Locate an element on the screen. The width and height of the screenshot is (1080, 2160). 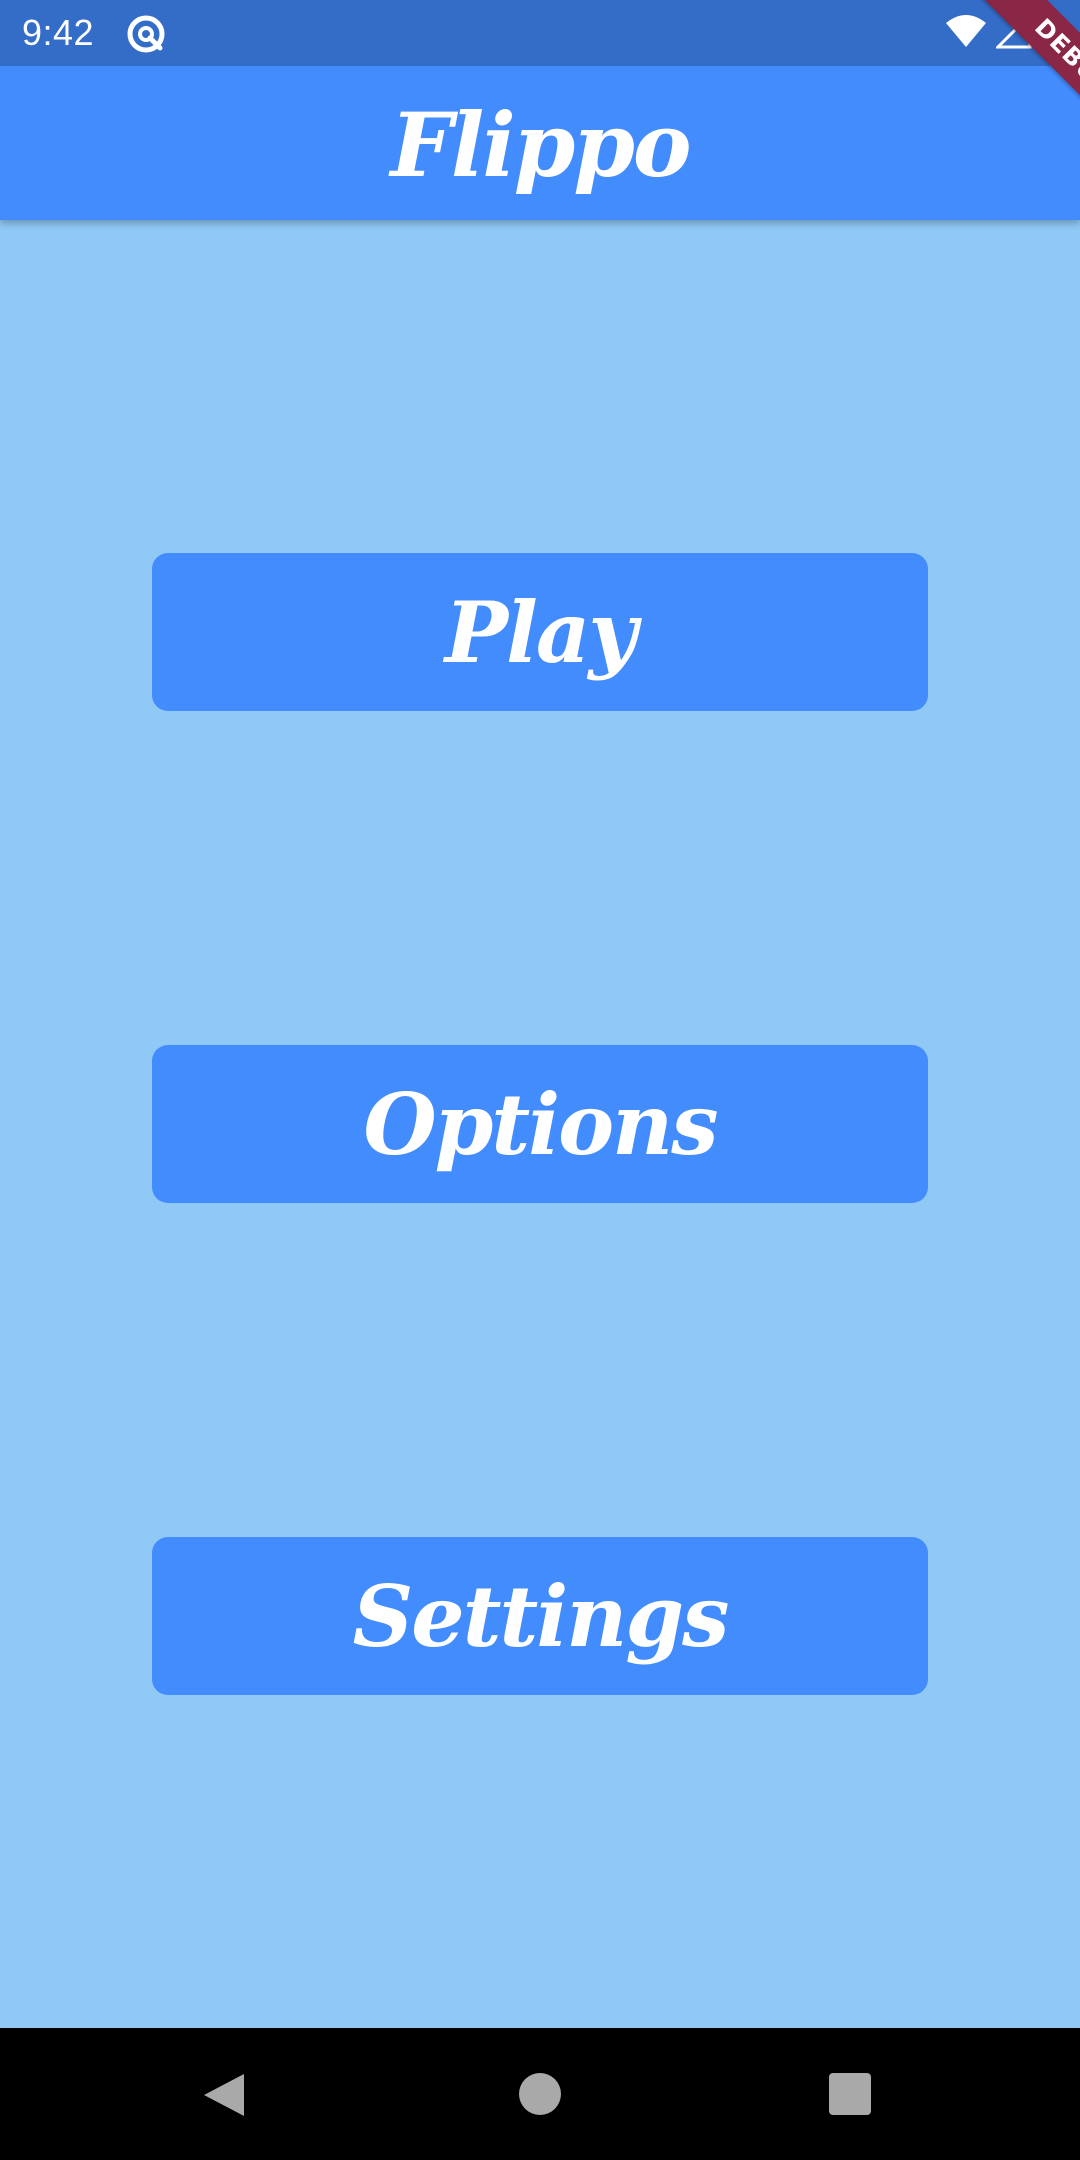
battery-icon is located at coordinates (1051, 33).